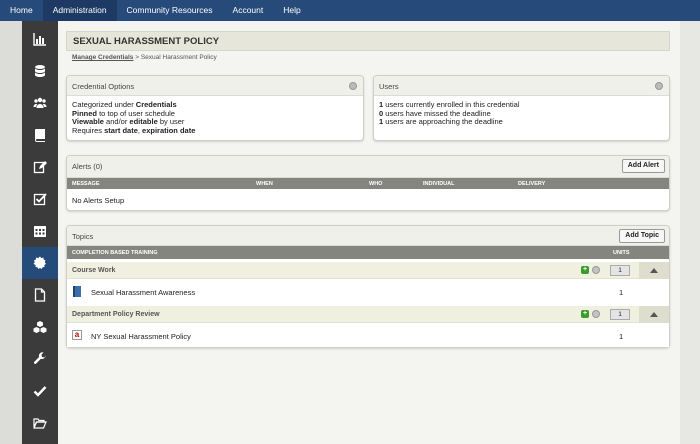 The image size is (700, 444). I want to click on sidebar-item-credentials, so click(40, 263).